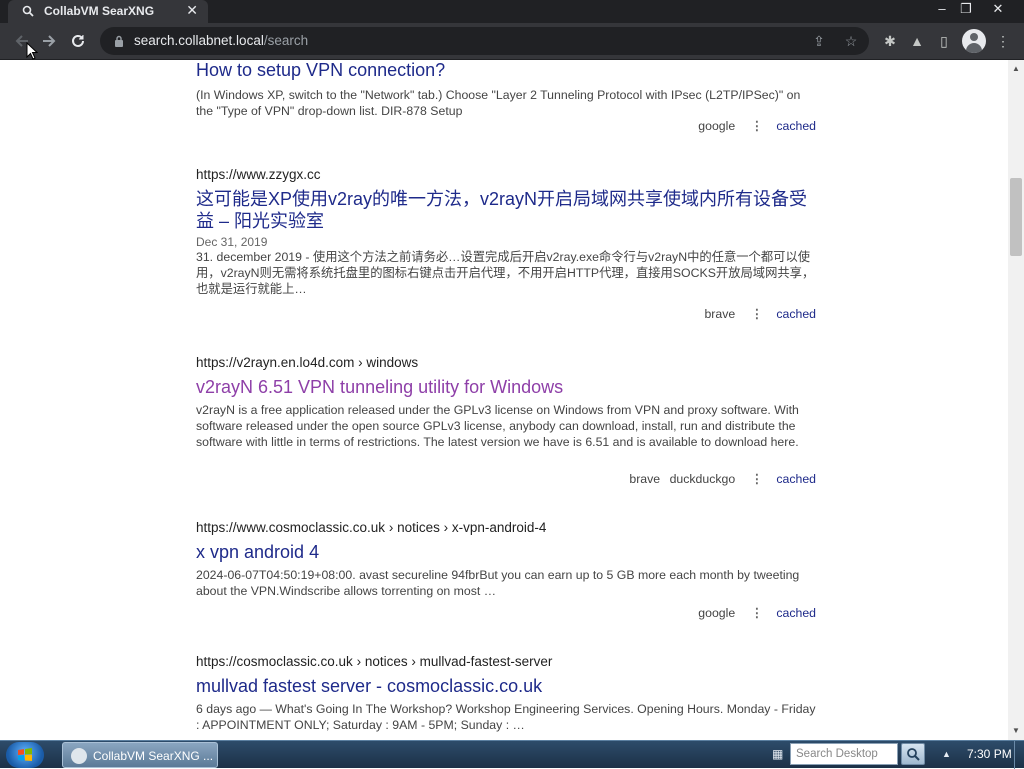 This screenshot has height=769, width=1024. Describe the element at coordinates (286, 40) in the screenshot. I see `url-path: /search` at that location.